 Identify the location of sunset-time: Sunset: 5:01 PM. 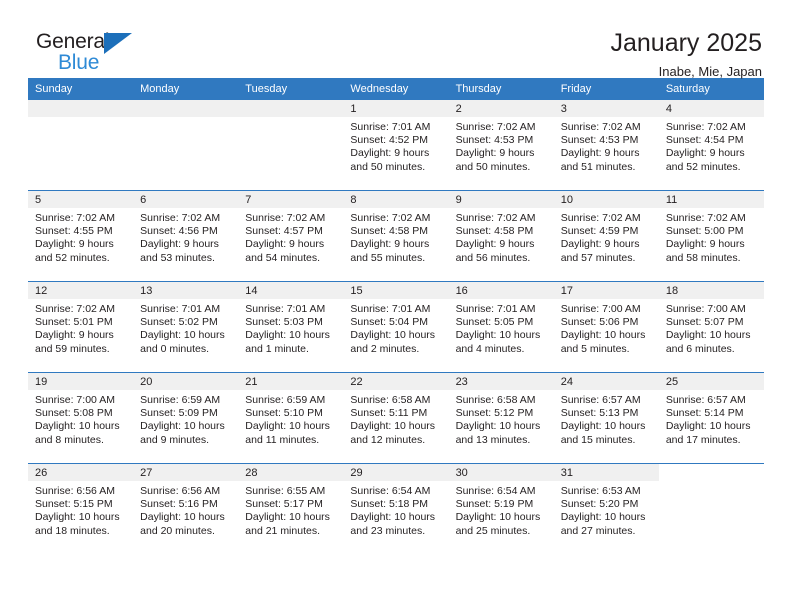
(74, 322).